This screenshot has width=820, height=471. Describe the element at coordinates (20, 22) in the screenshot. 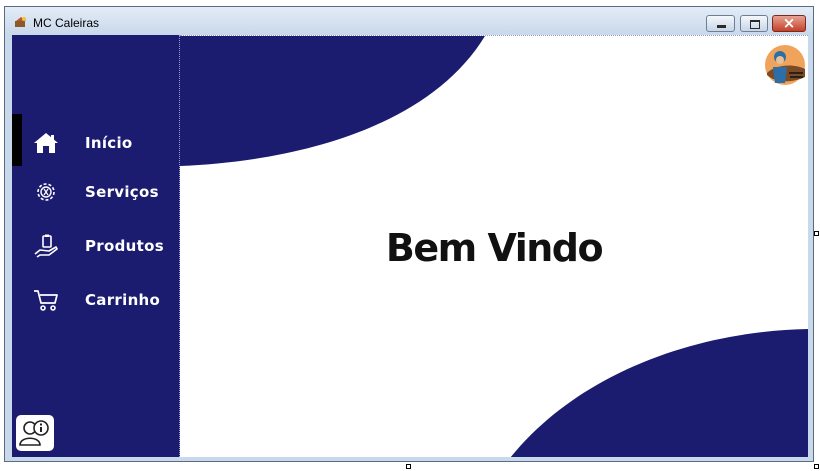

I see `app-icon` at that location.